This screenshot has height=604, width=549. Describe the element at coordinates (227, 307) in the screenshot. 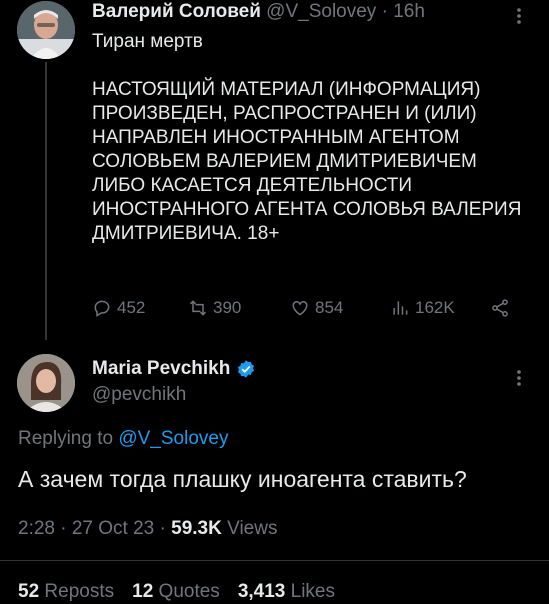

I see `repost-count: 390` at that location.